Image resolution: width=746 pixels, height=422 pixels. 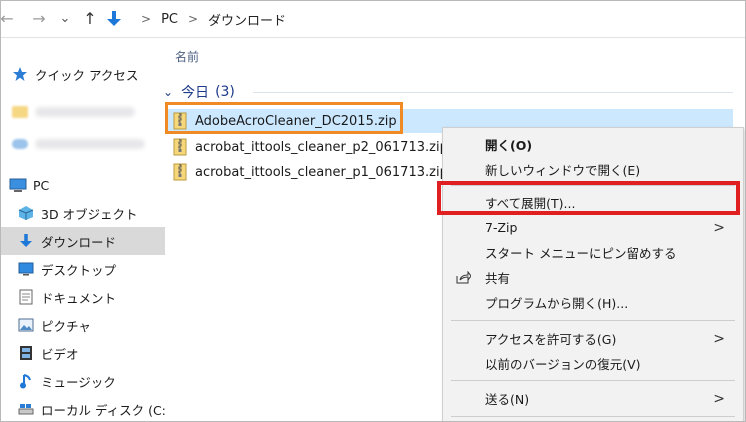 I want to click on sidebar-item-label: ダウンロード, so click(x=79, y=242).